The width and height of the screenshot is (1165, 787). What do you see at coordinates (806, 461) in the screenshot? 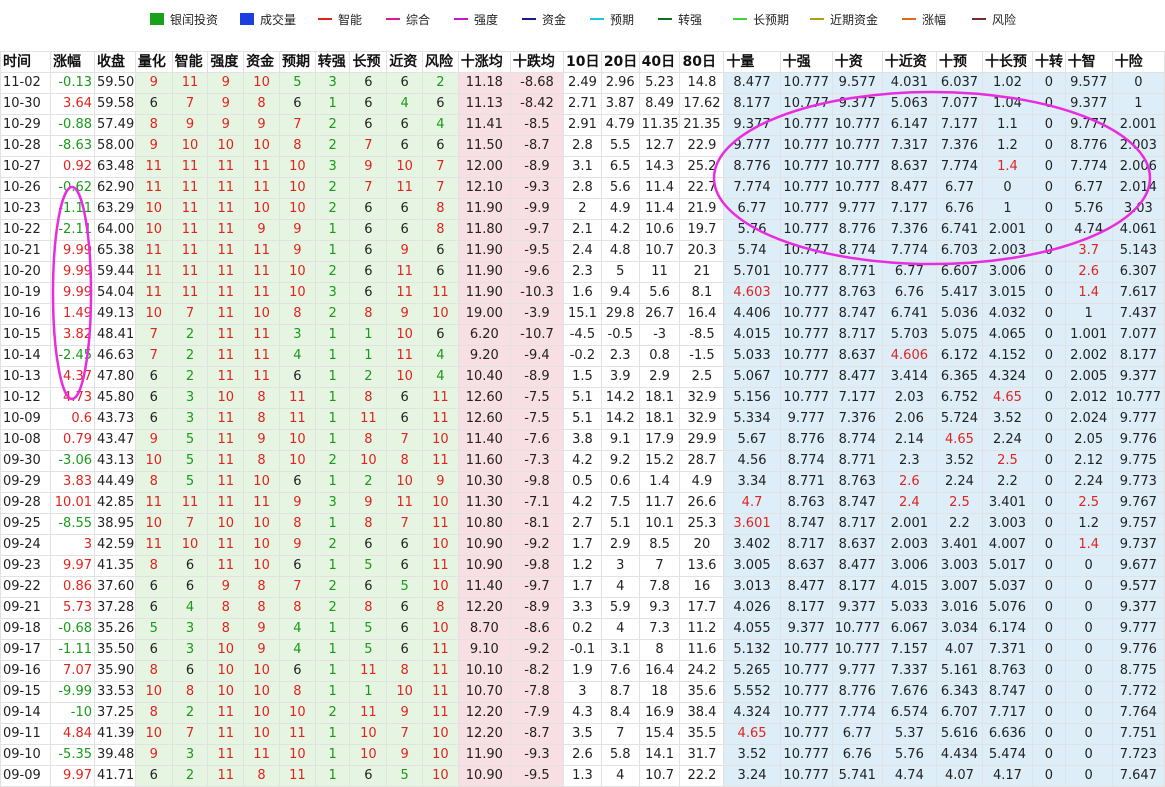
I see `table-cell: 8.774` at bounding box center [806, 461].